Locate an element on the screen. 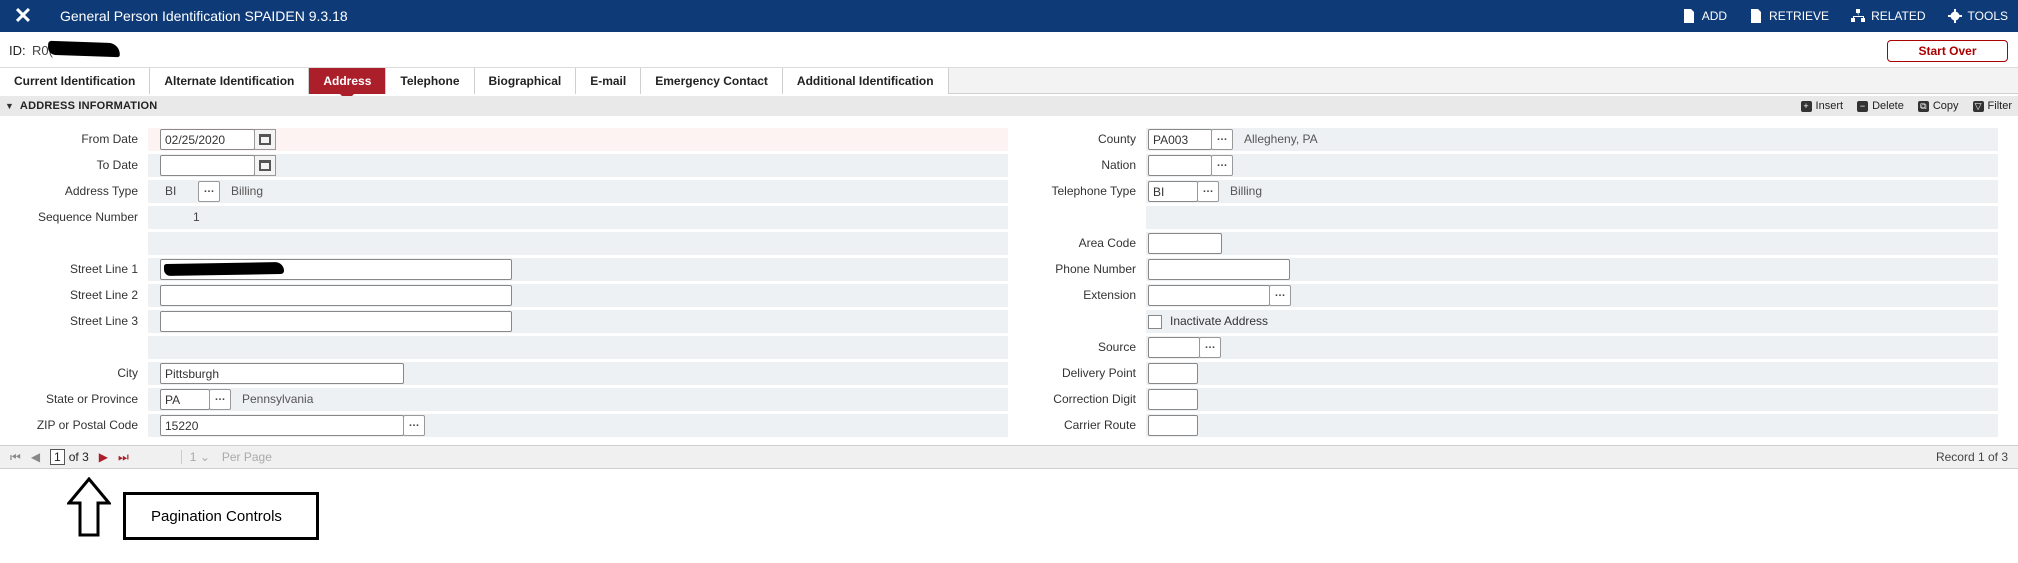 This screenshot has width=2018, height=563. tab-address: Address is located at coordinates (348, 84).